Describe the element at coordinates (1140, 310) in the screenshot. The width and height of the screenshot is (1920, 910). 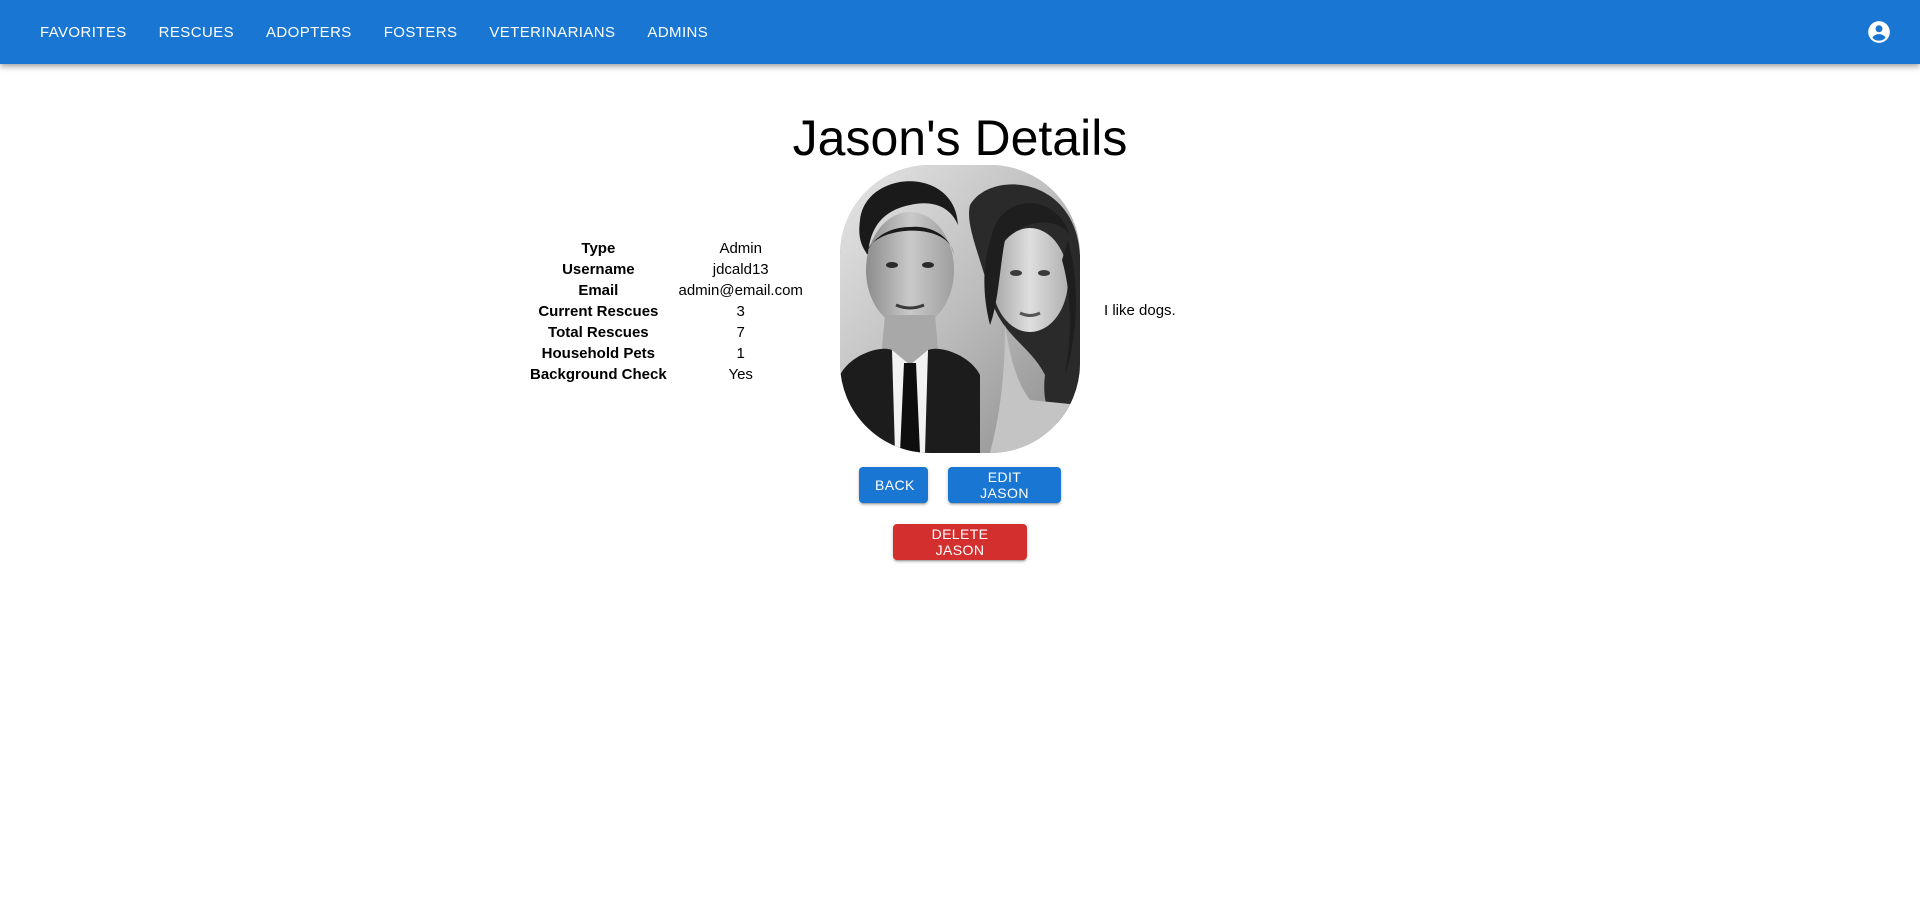
I see `bio-text: I like dogs.` at that location.